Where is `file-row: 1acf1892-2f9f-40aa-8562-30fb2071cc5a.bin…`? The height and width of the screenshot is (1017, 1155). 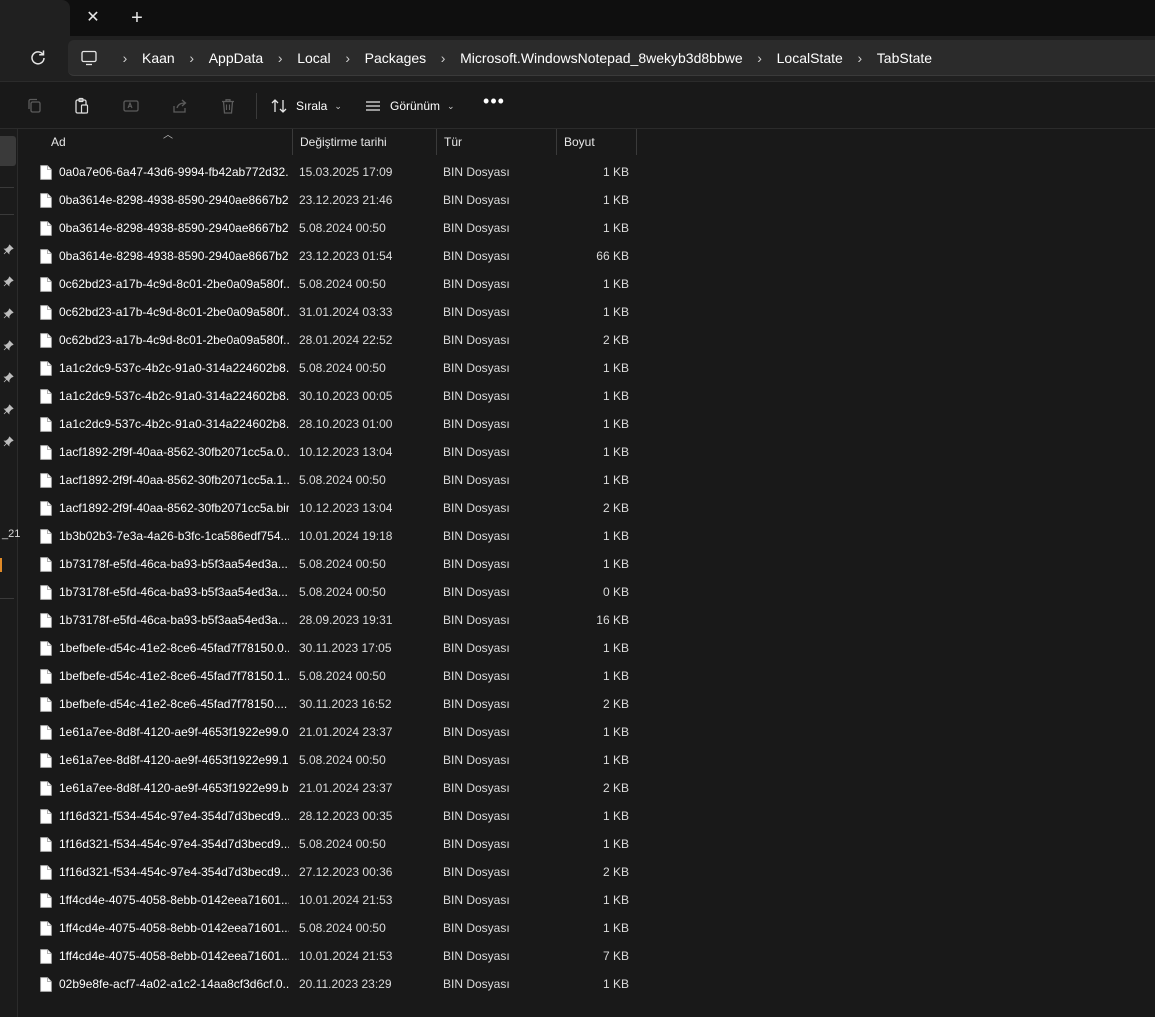
file-row: 1acf1892-2f9f-40aa-8562-30fb2071cc5a.bin… is located at coordinates (330, 508).